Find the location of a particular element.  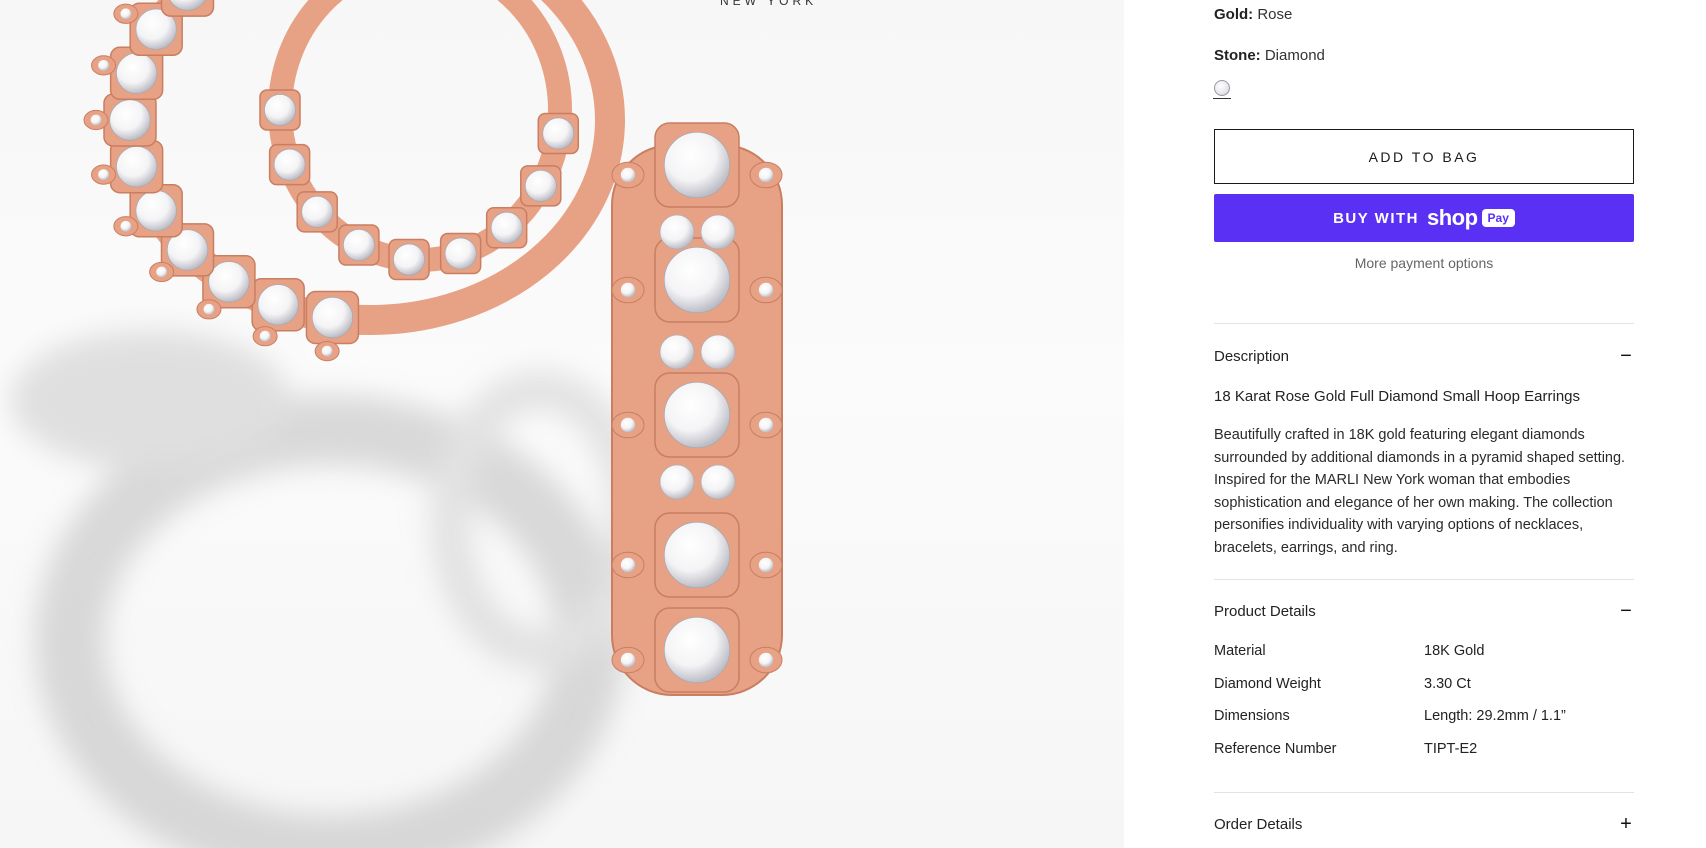

order-details-accordion-header: Order Details + is located at coordinates (1424, 824).